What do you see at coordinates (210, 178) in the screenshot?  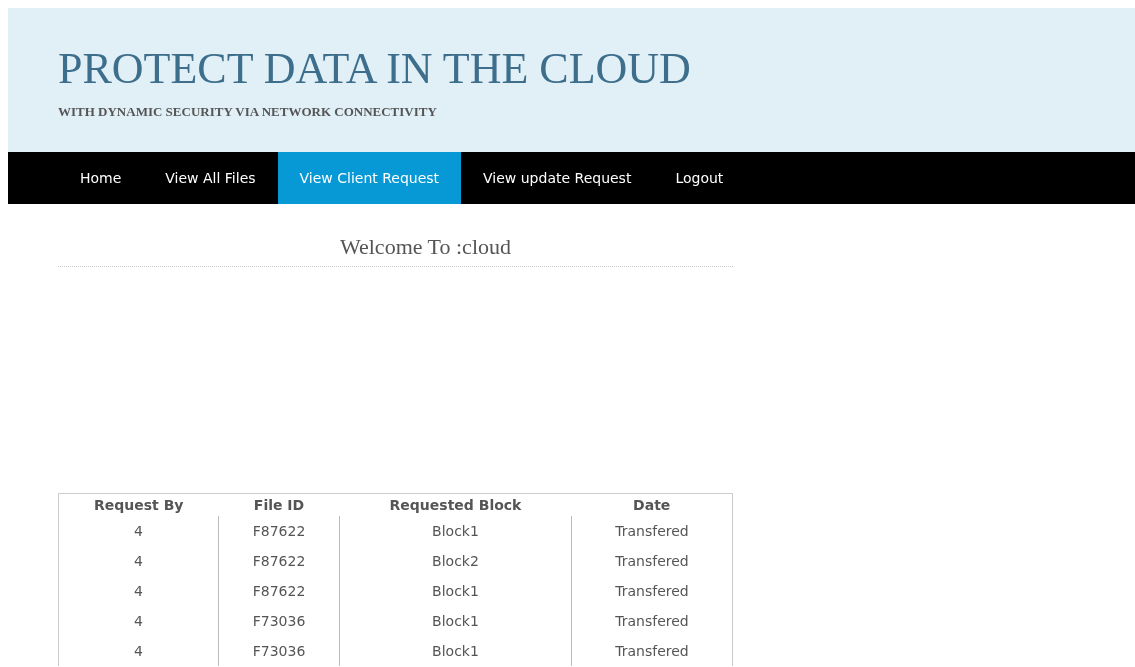 I see `nav-tab: View All Files` at bounding box center [210, 178].